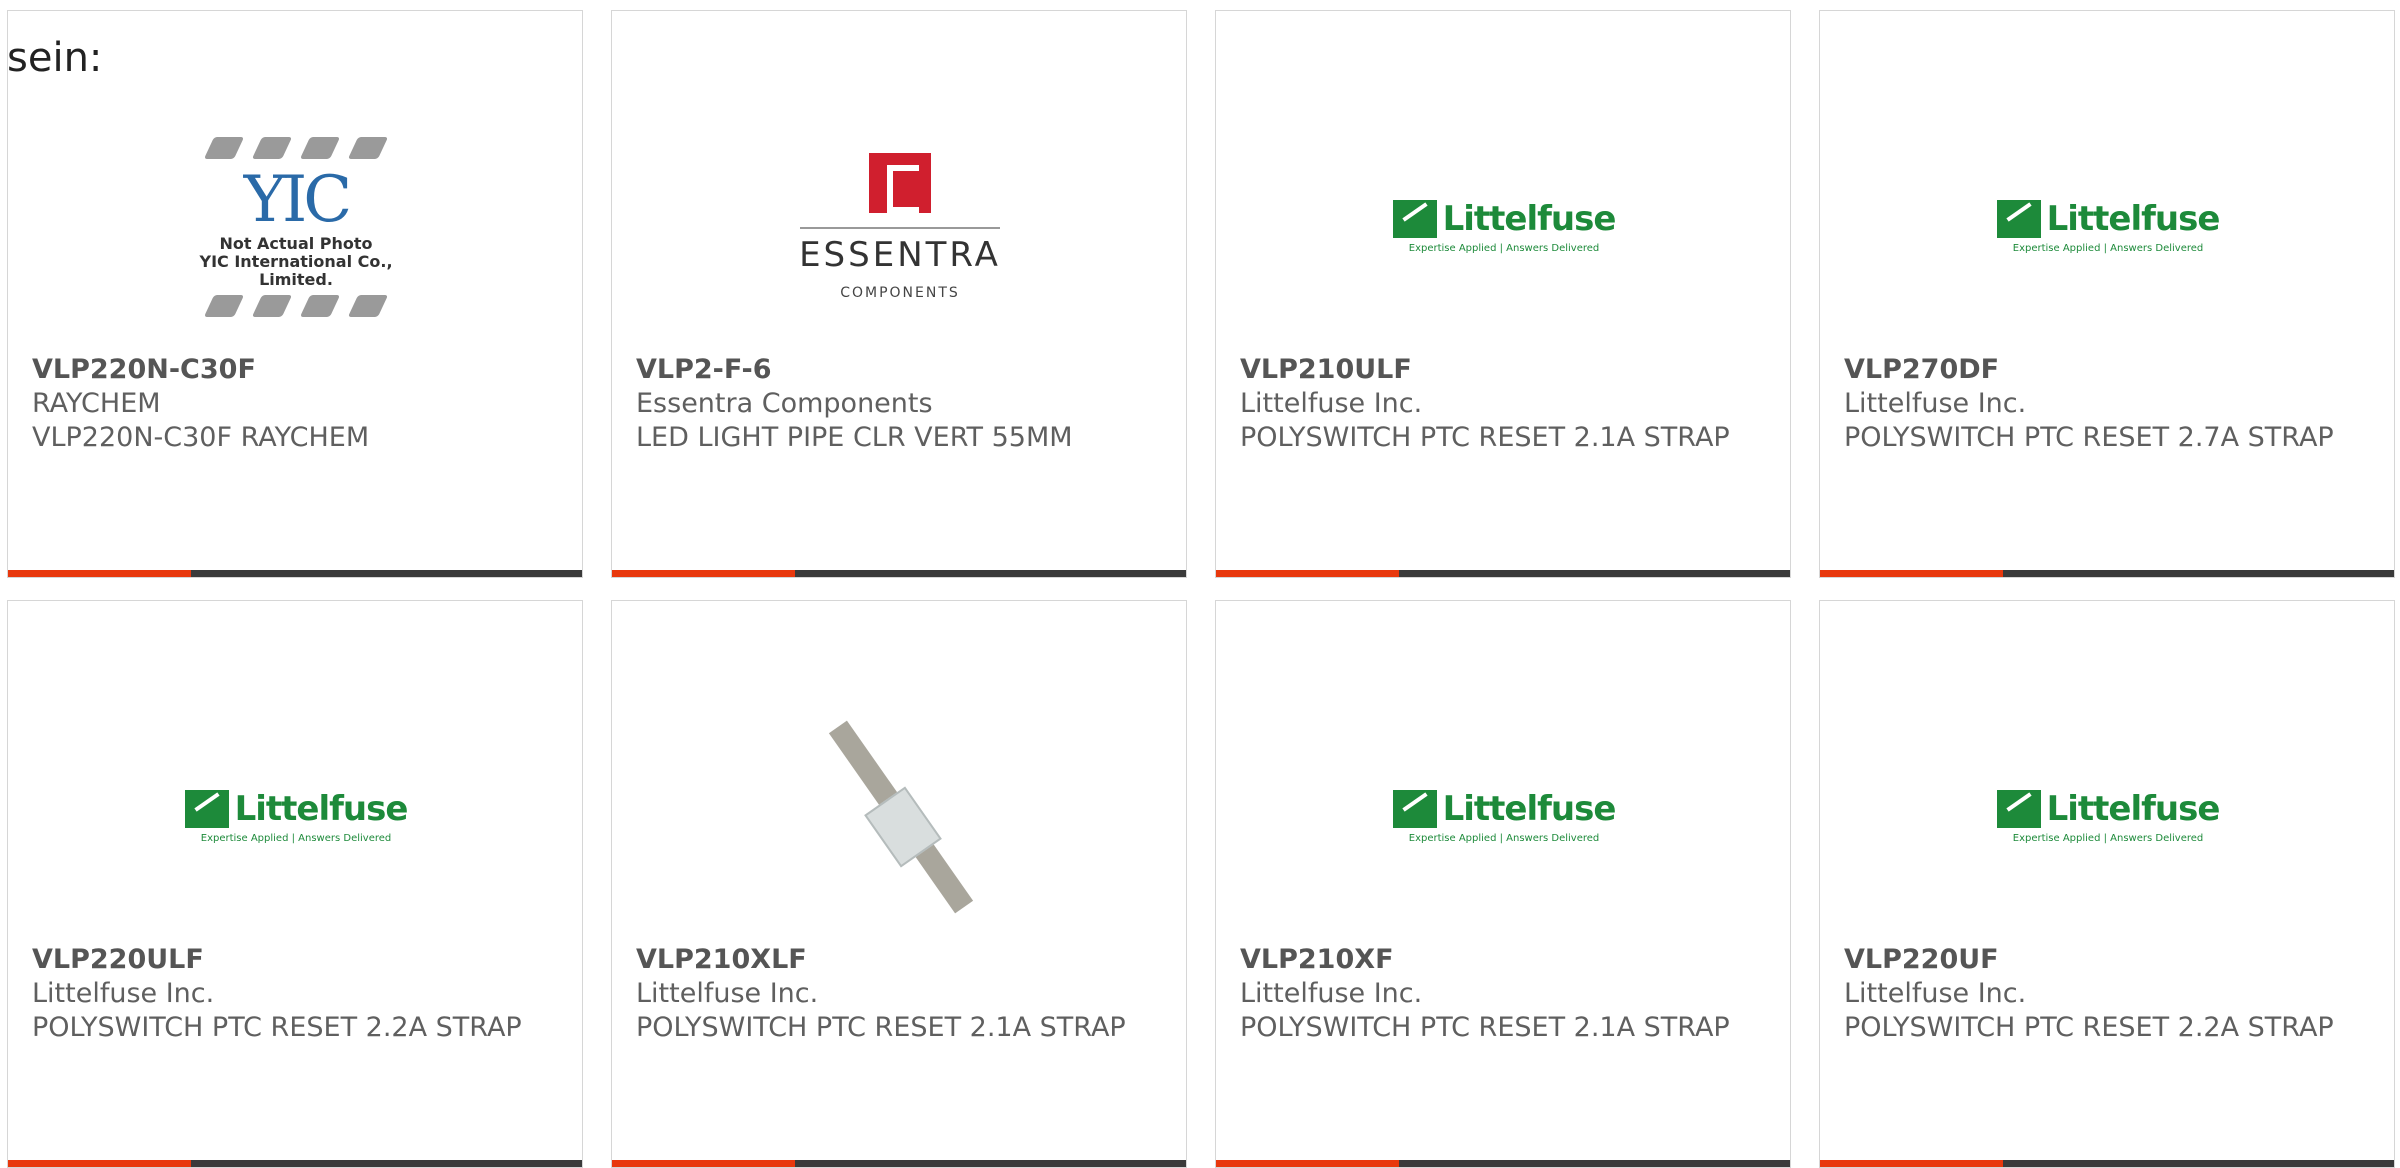 The image size is (2400, 1168). Describe the element at coordinates (297, 370) in the screenshot. I see `part-number: VLP220N-C30F` at that location.